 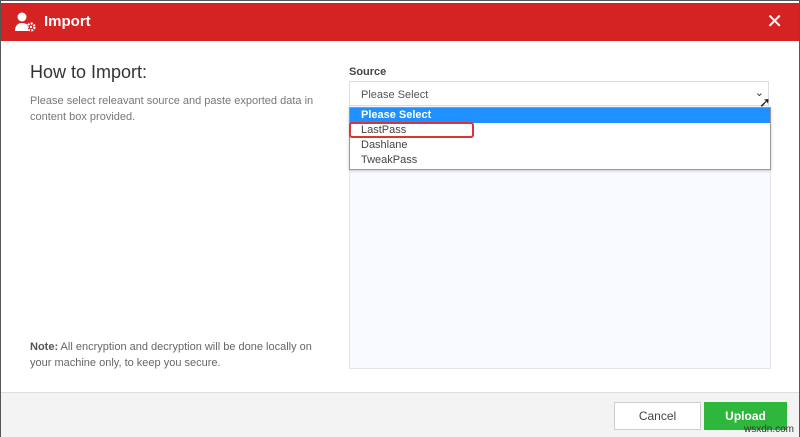 I want to click on watermark: wsxdn.com, so click(x=768, y=429).